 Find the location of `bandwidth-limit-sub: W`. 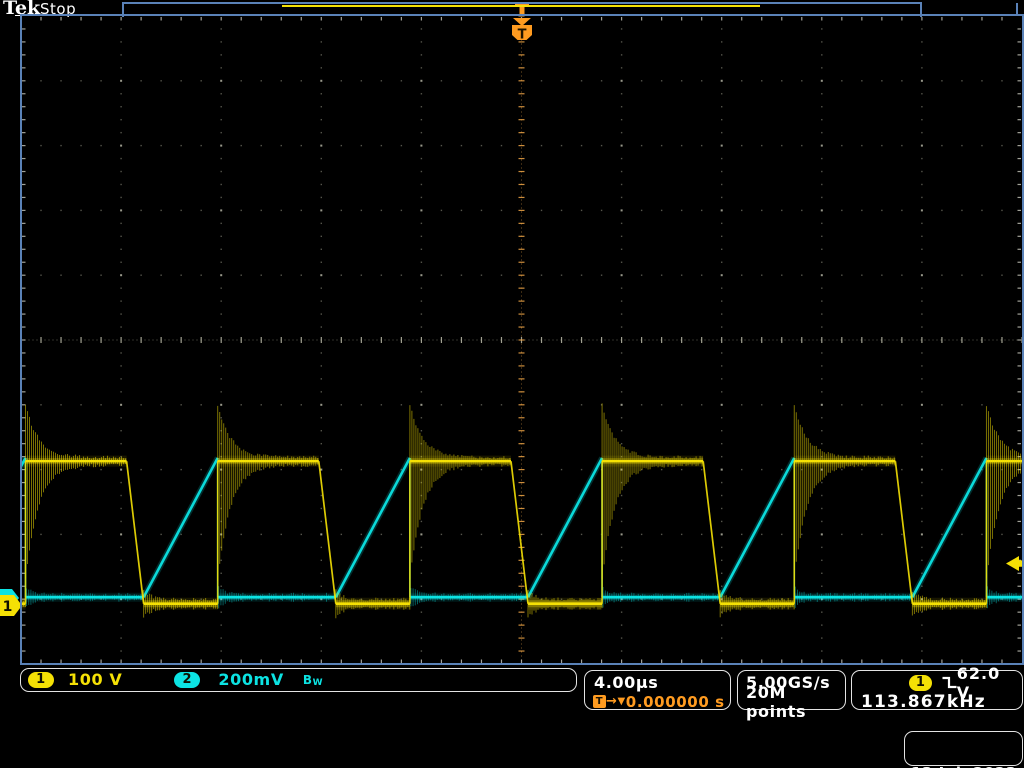

bandwidth-limit-sub: W is located at coordinates (318, 682).